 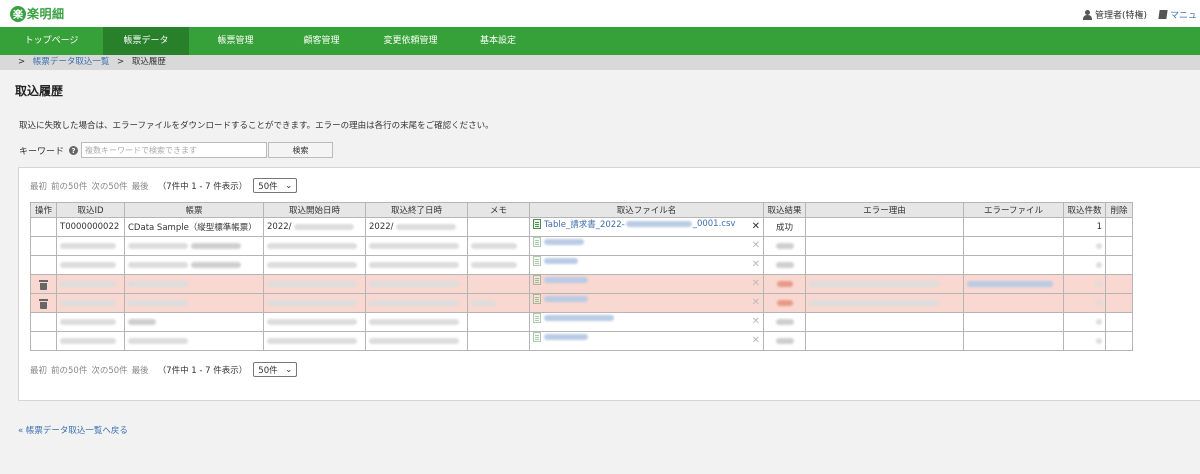 What do you see at coordinates (18, 13) in the screenshot?
I see `logo-mark: 楽` at bounding box center [18, 13].